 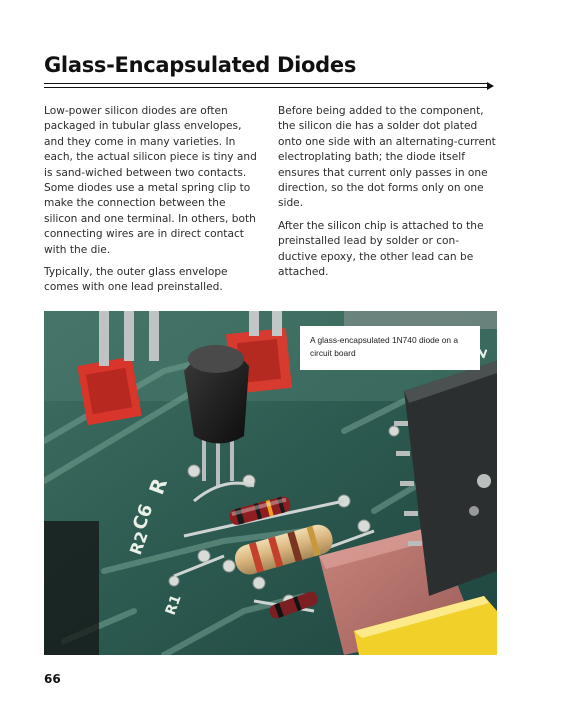 What do you see at coordinates (269, 86) in the screenshot?
I see `title-underline-rule` at bounding box center [269, 86].